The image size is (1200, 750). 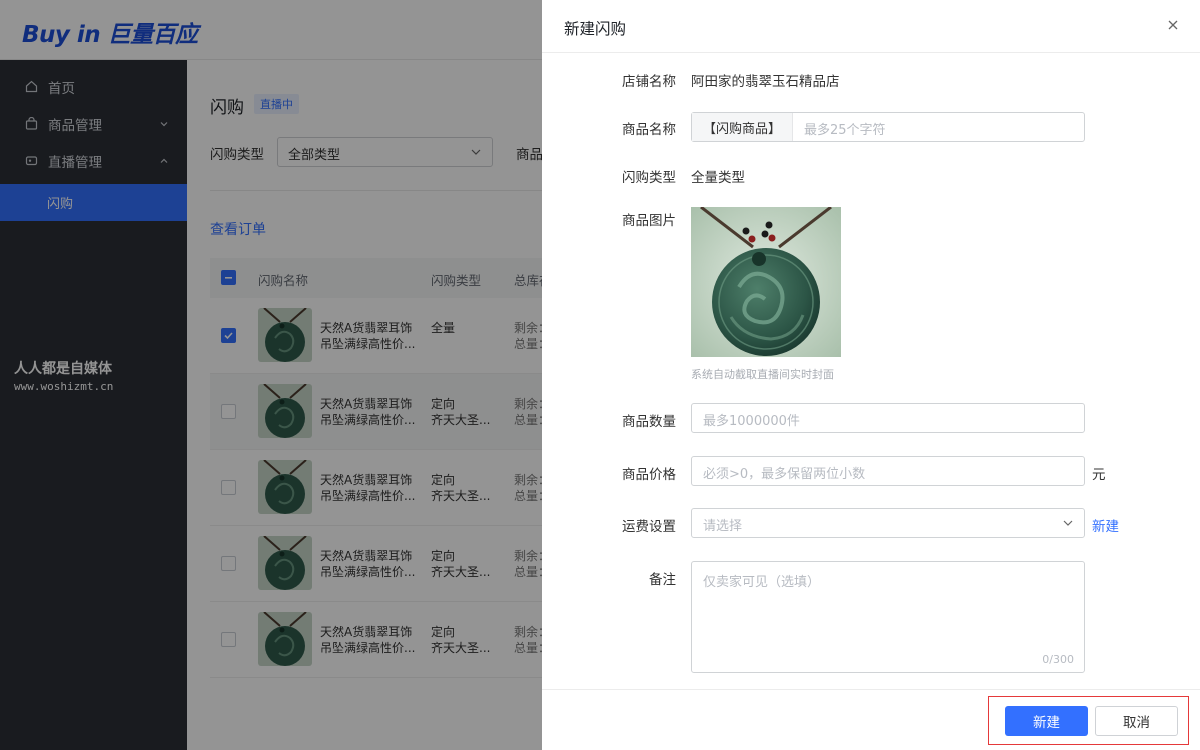 What do you see at coordinates (1173, 25) in the screenshot?
I see `close-icon` at bounding box center [1173, 25].